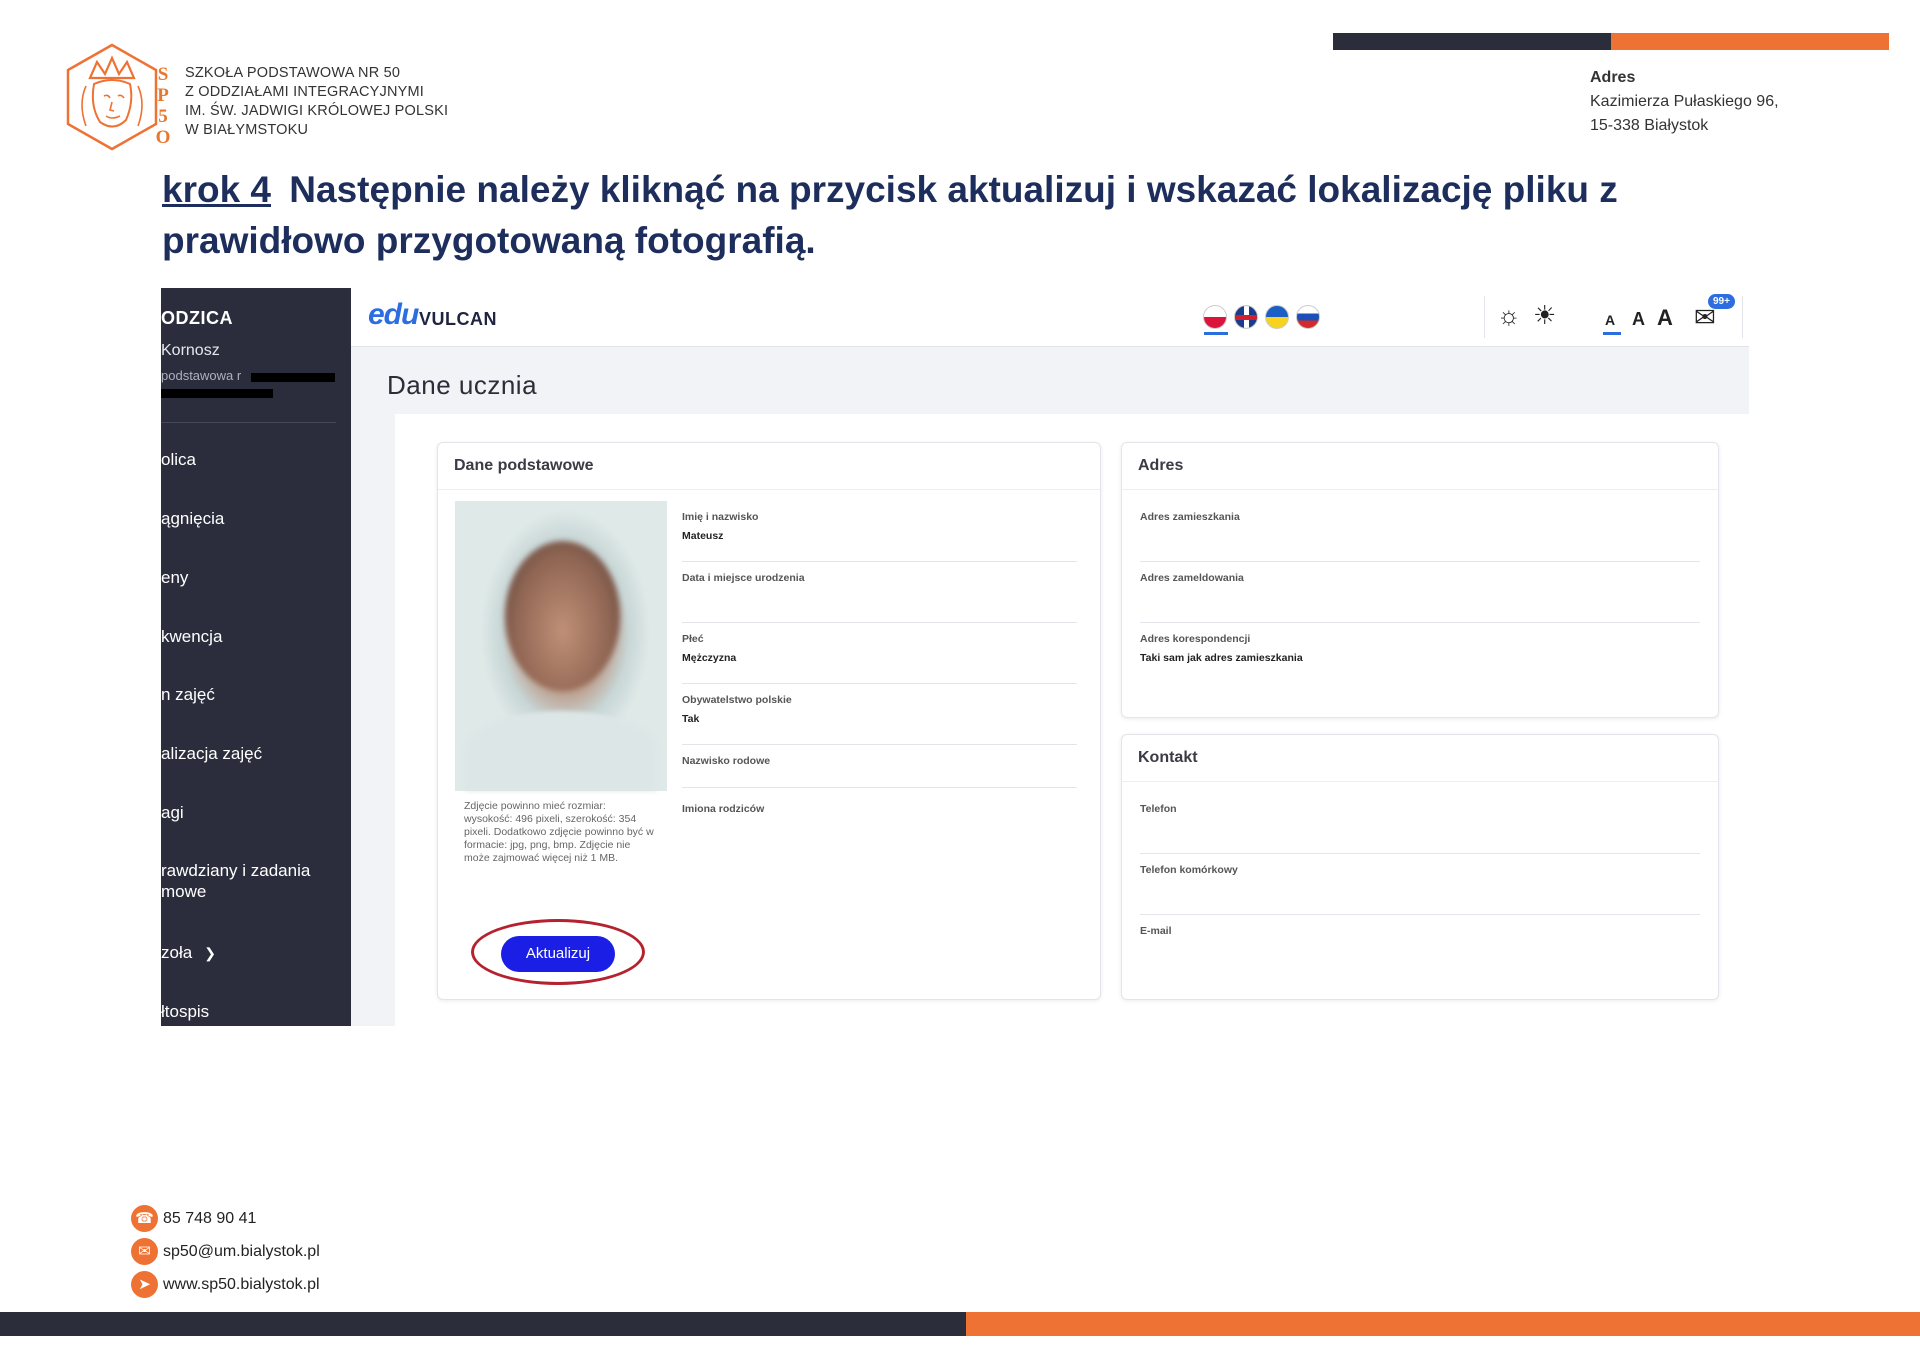  What do you see at coordinates (211, 753) in the screenshot?
I see `sidebar-item: alizacja zajęć` at bounding box center [211, 753].